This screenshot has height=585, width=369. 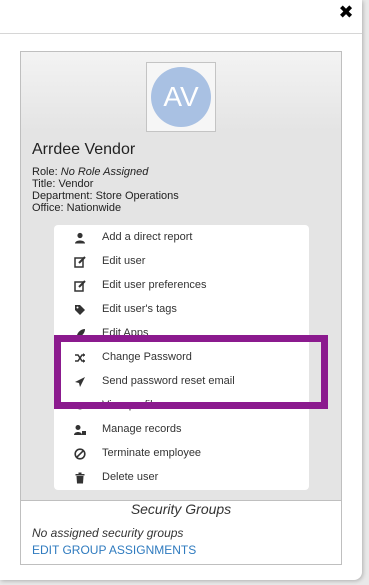 I want to click on office-label: Office:, so click(x=48, y=208).